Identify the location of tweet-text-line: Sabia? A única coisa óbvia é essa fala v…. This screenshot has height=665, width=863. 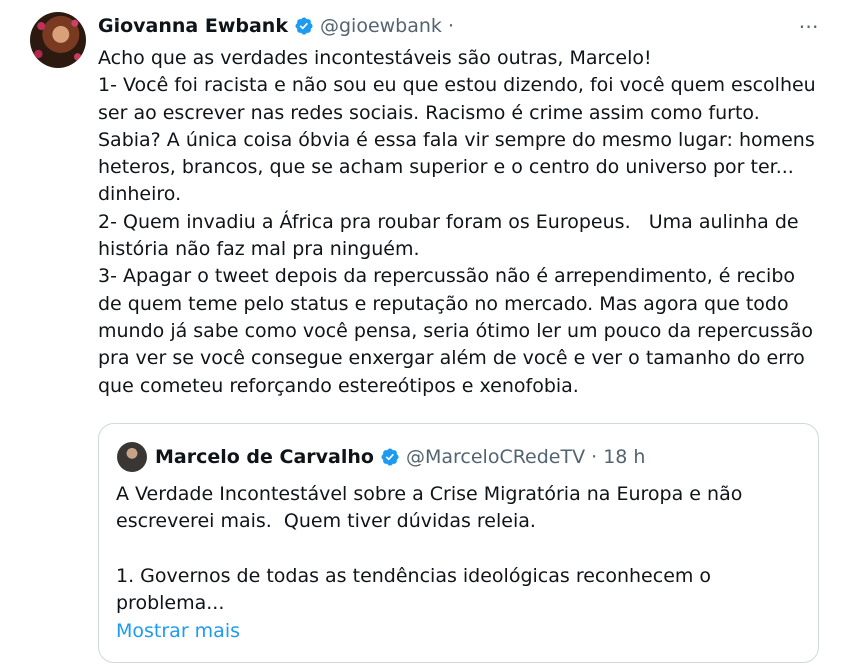
(456, 139).